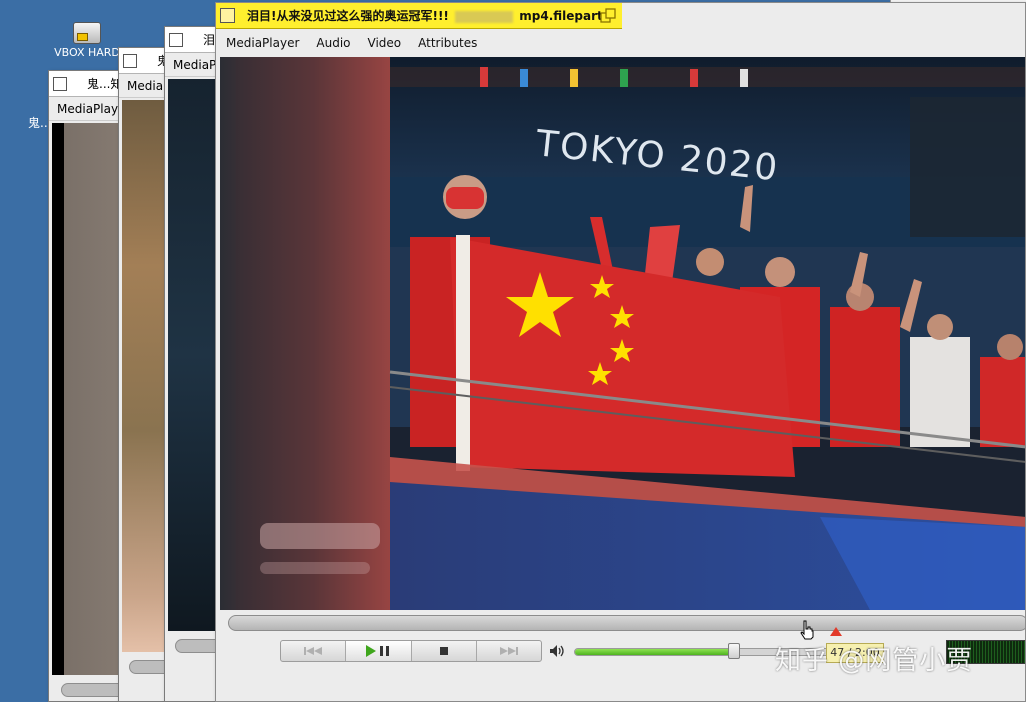  I want to click on window-titlebar: 泪目!从来没见过这么强的奥运冠军!!! mp4.filepart, so click(419, 16).